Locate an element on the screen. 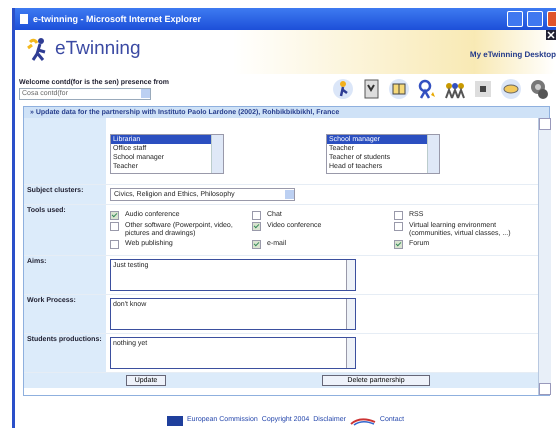 The width and height of the screenshot is (556, 428). window-title: e-twinning - Microsoft Internet Explorer is located at coordinates (117, 19).